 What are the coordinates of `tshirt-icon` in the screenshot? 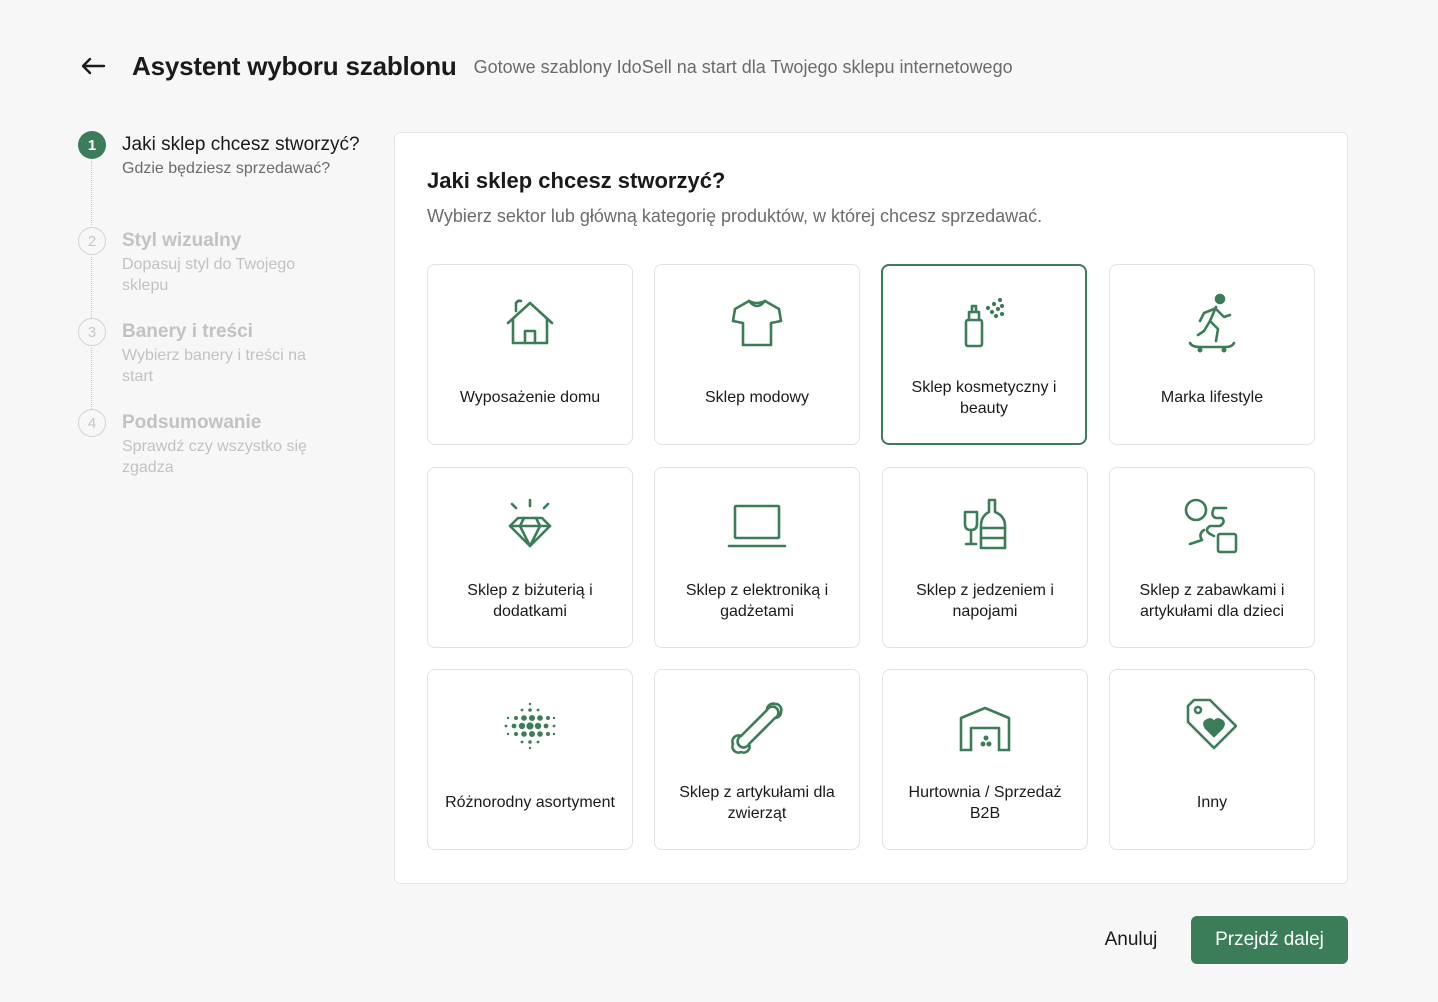 It's located at (757, 323).